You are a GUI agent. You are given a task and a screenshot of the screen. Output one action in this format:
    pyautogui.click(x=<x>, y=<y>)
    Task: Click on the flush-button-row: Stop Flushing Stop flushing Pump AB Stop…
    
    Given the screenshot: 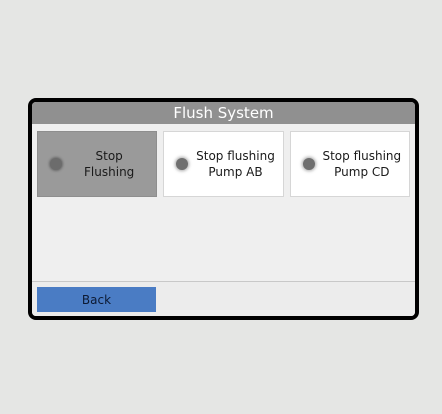 What is the action you would take?
    pyautogui.click(x=223, y=164)
    